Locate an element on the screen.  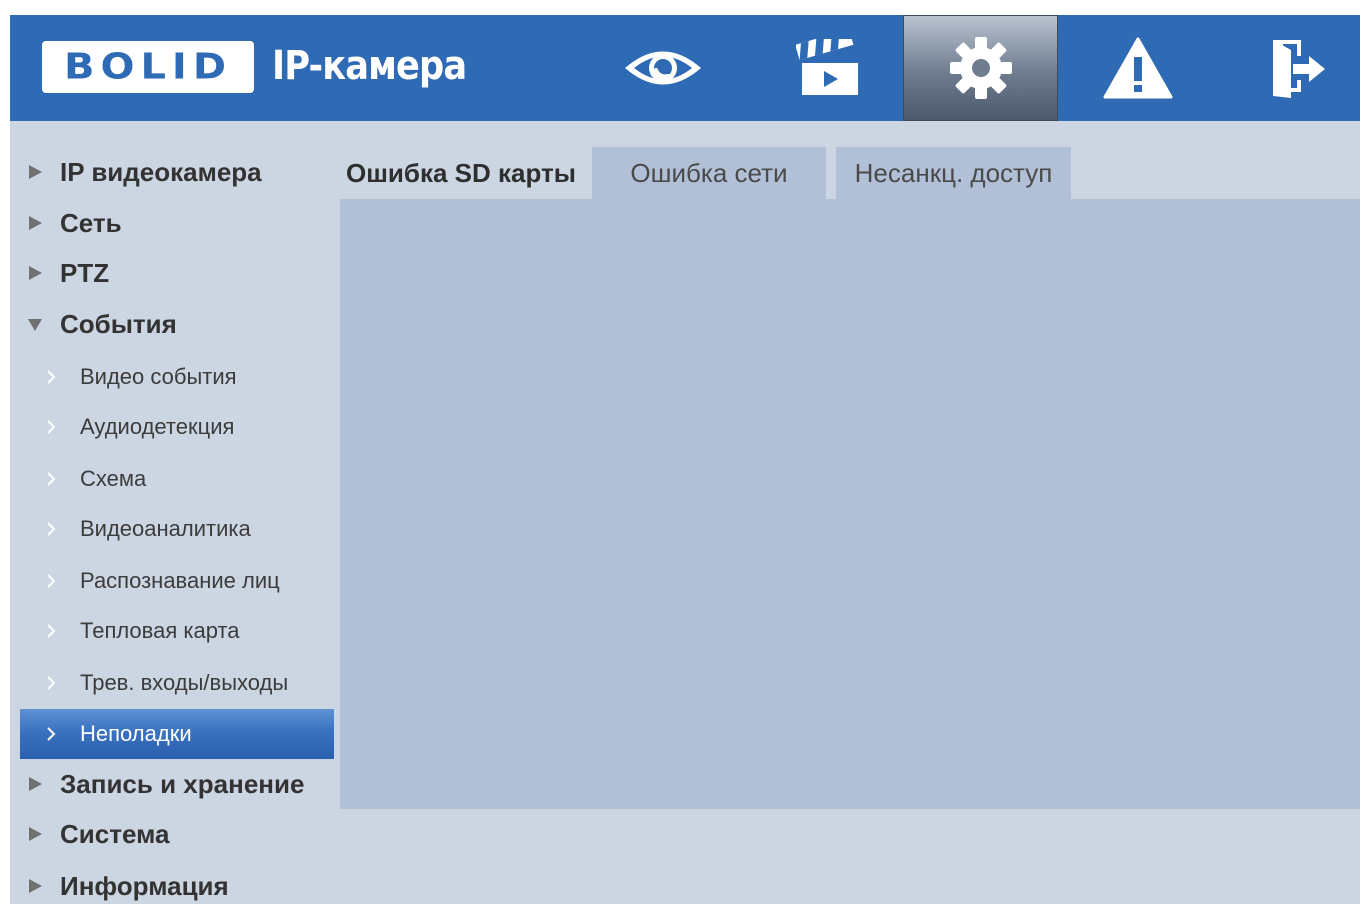
sidebar-subitem-video-analytics: Видеоаналитика is located at coordinates (177, 529).